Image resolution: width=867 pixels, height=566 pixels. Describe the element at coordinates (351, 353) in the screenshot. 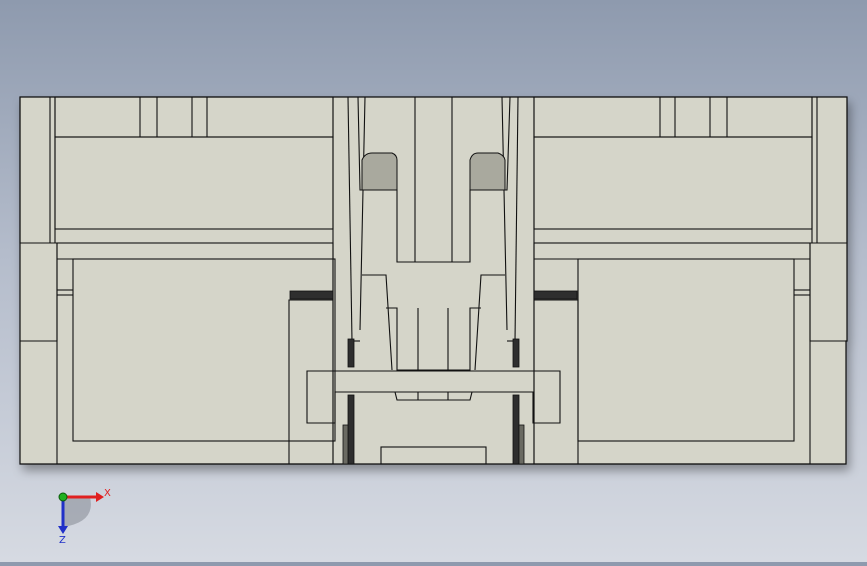

I see `left-channel-upper` at that location.